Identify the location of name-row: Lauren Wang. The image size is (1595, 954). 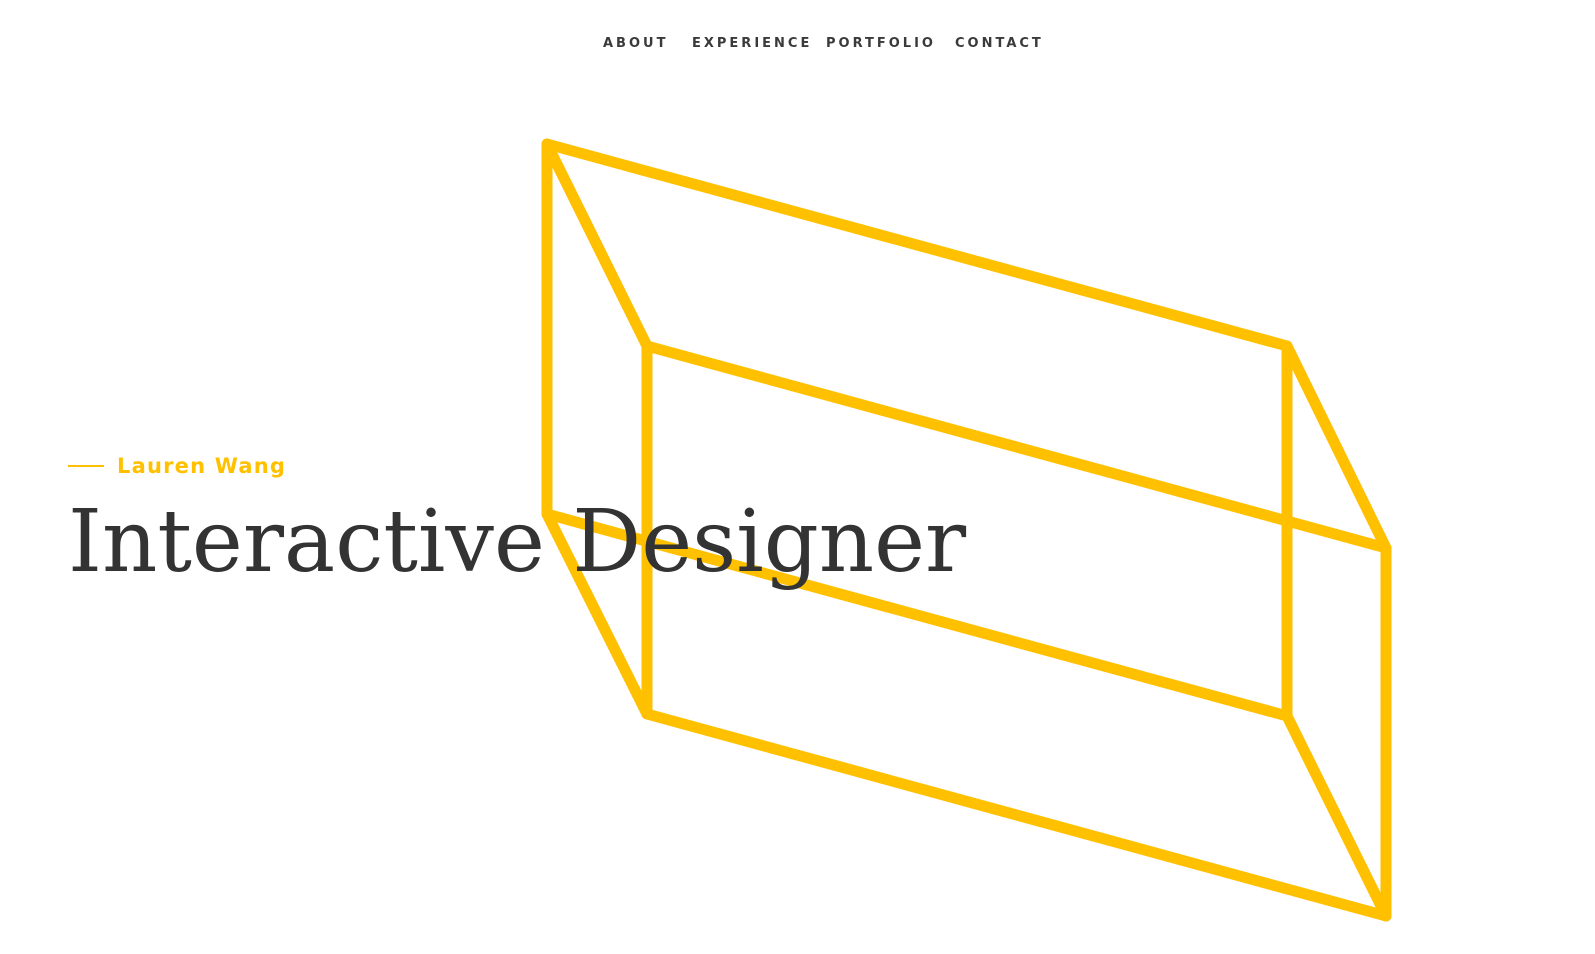
(177, 466).